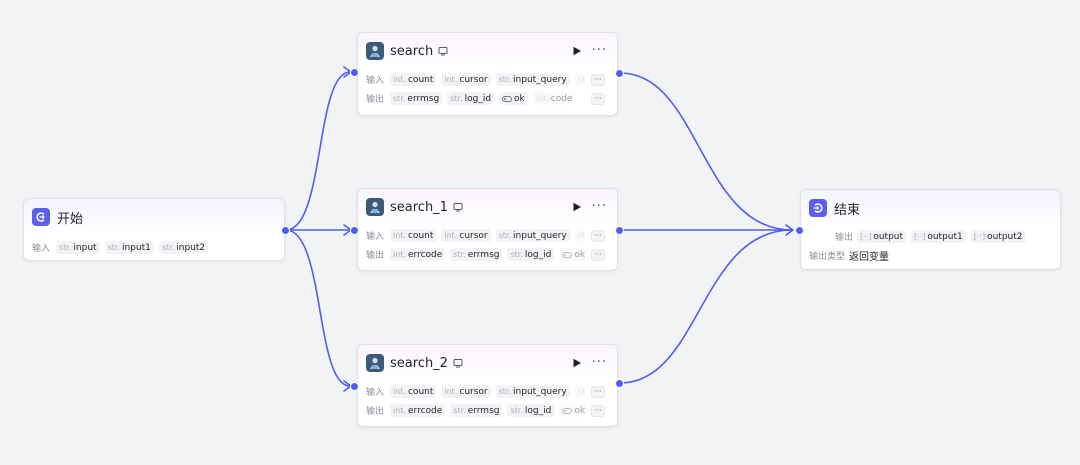 The image size is (1080, 465). I want to click on edge-start-to-search, so click(318, 151).